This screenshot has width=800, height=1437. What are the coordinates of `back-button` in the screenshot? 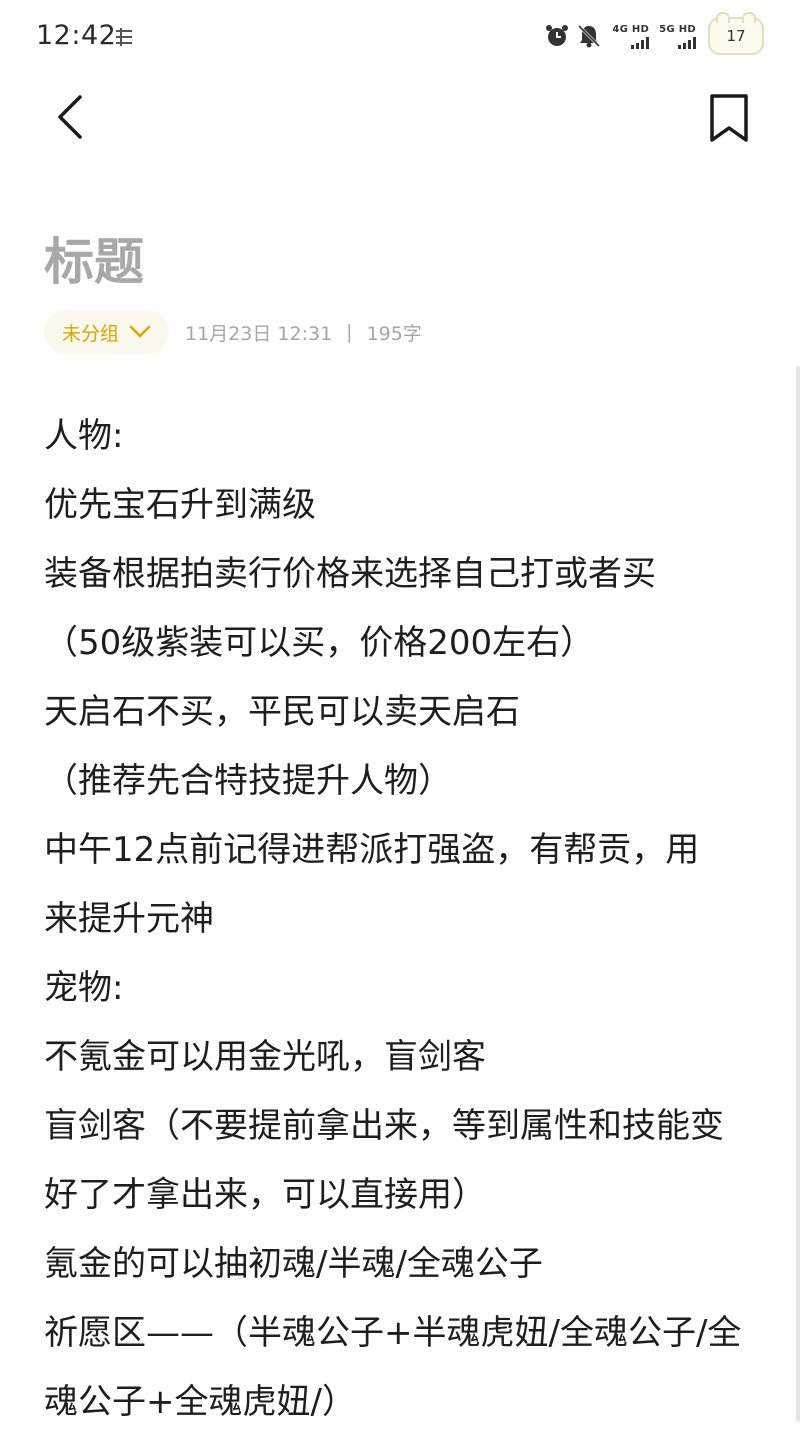 It's located at (72, 117).